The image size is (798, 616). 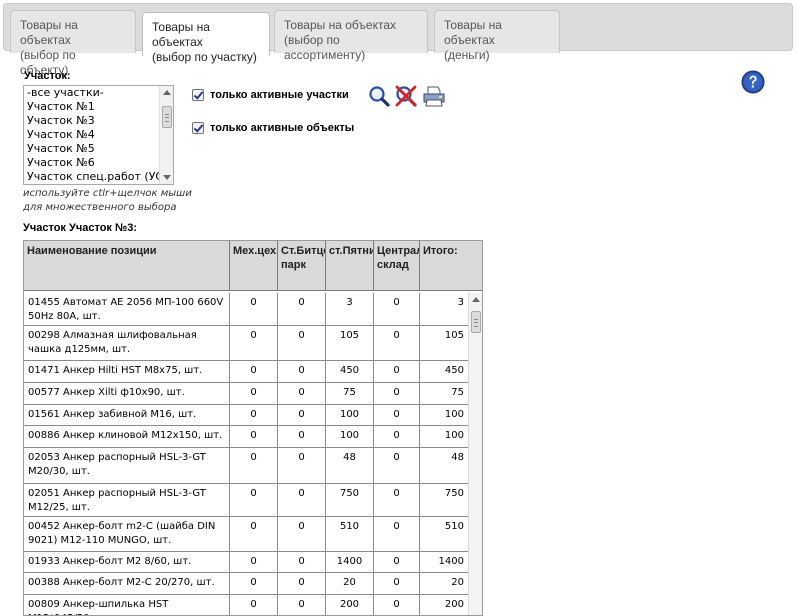 I want to click on column-header-central: Центральный склад, so click(x=397, y=266).